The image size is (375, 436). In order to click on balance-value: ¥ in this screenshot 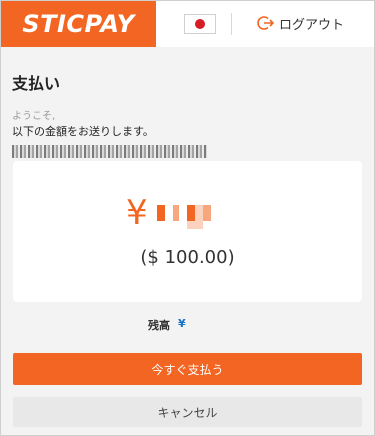, I will do `click(182, 323)`.